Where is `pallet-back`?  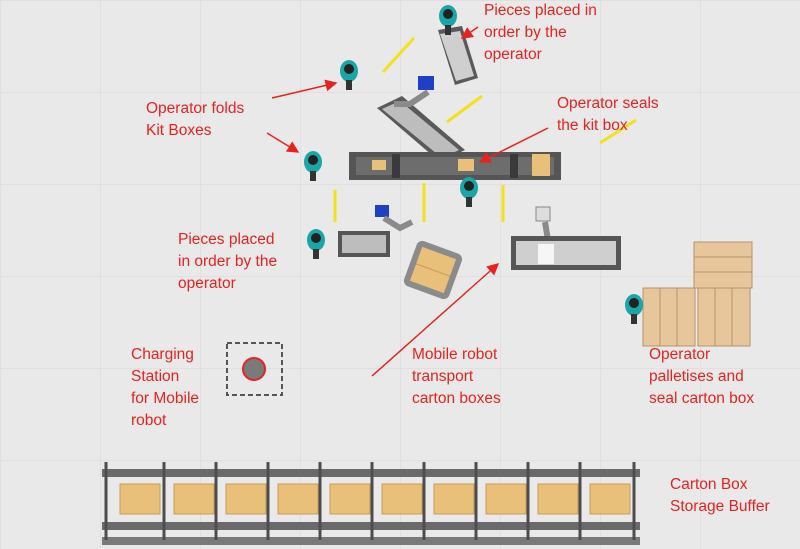 pallet-back is located at coordinates (723, 265).